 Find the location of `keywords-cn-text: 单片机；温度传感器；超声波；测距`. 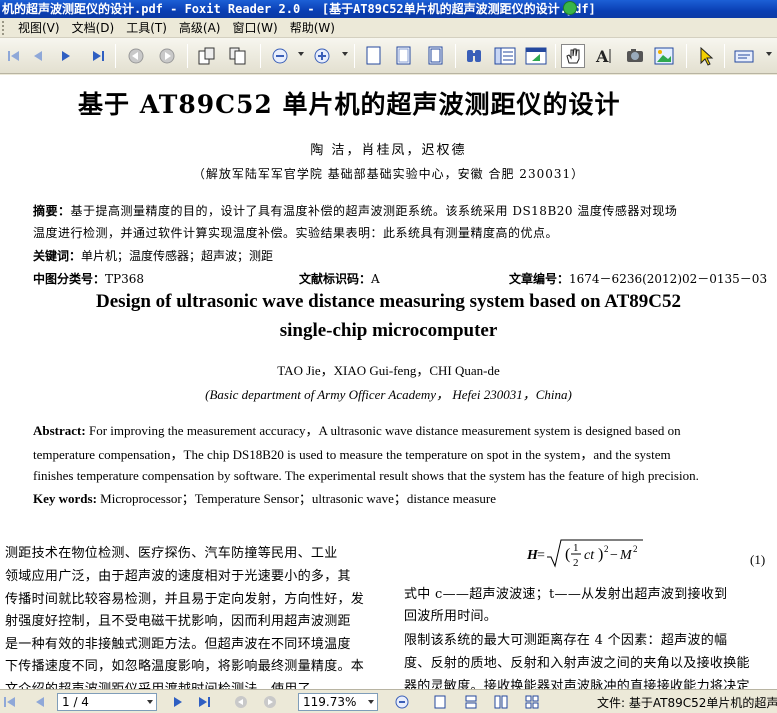

keywords-cn-text: 单片机；温度传感器；超声波；测距 is located at coordinates (177, 256).